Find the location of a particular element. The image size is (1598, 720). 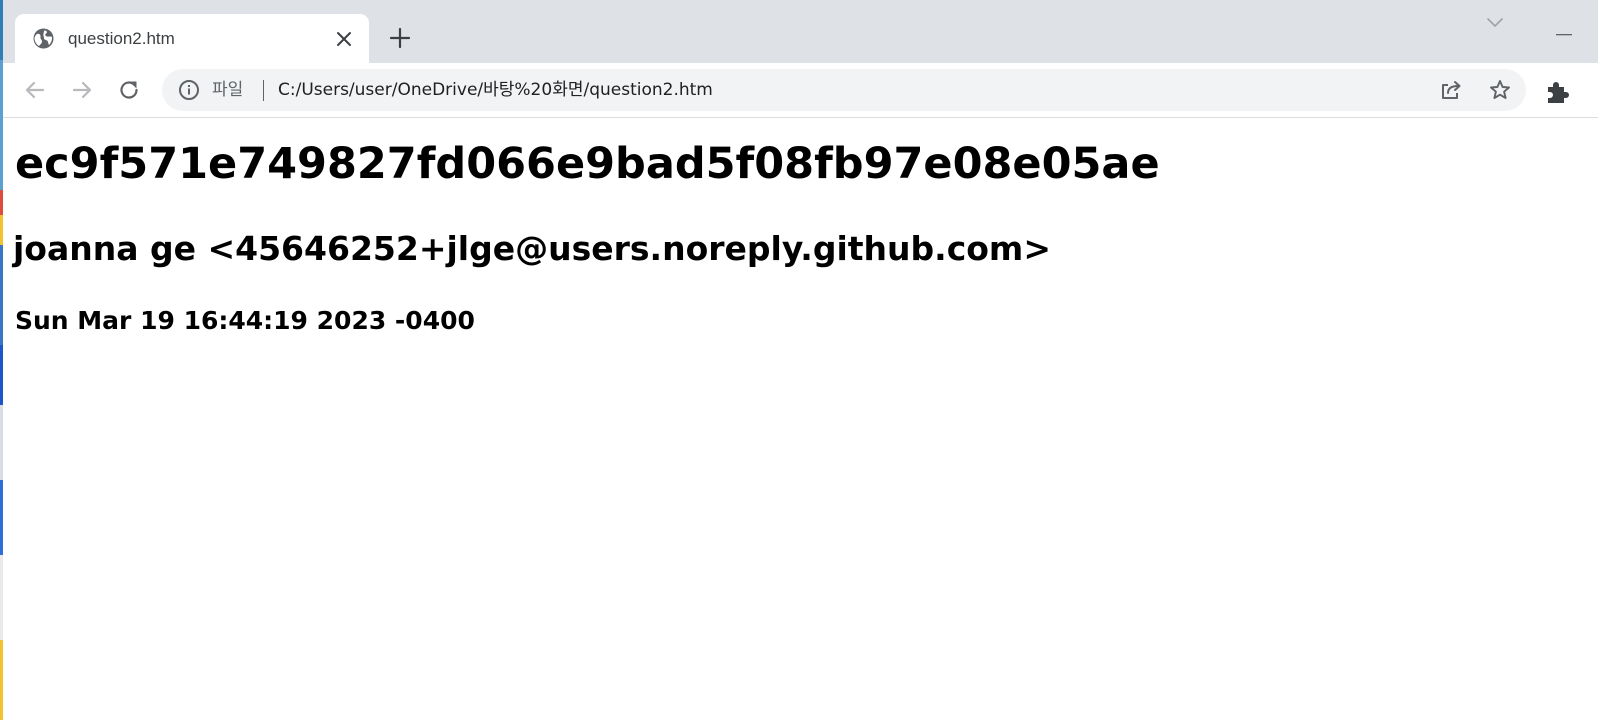

plus-icon is located at coordinates (400, 38).